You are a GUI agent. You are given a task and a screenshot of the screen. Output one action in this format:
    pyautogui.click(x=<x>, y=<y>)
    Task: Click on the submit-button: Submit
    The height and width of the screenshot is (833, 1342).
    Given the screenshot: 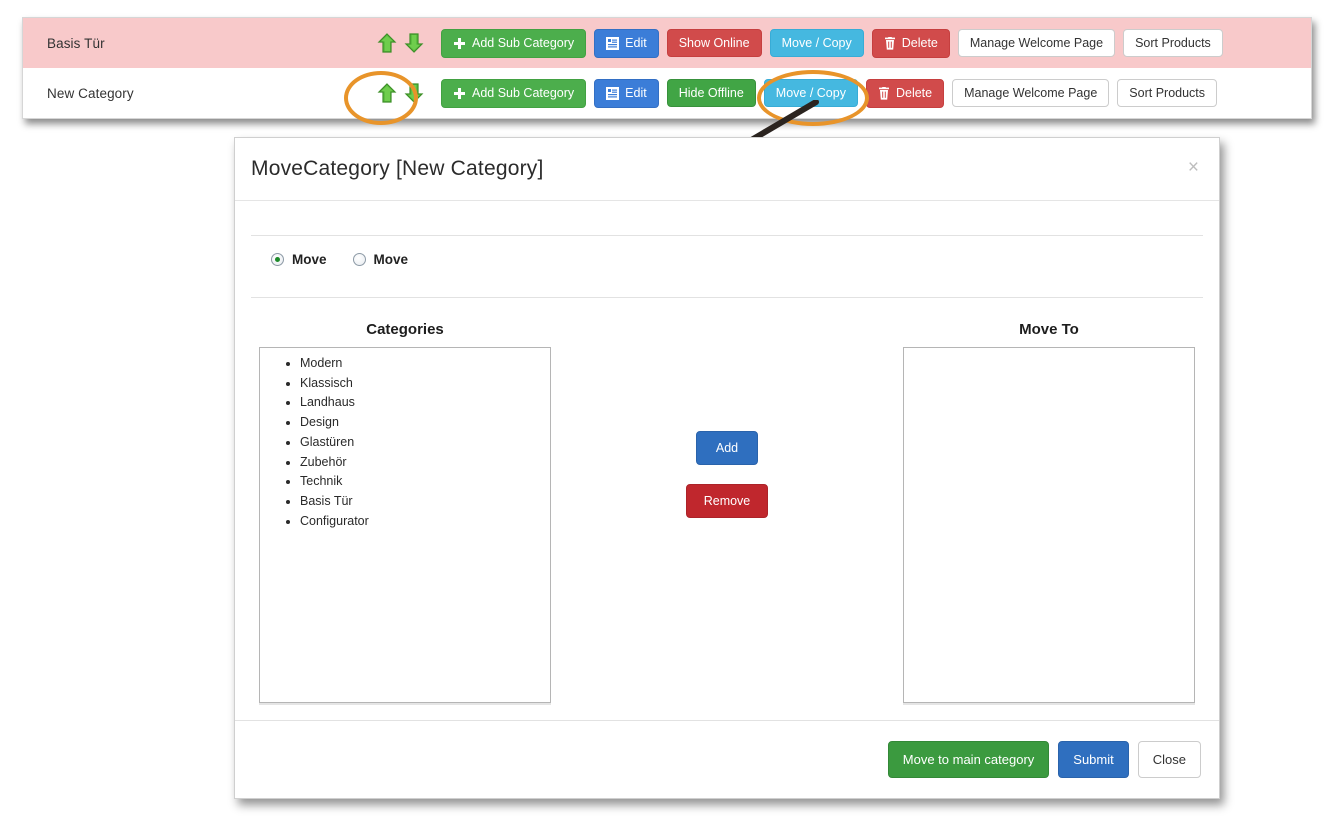 What is the action you would take?
    pyautogui.click(x=1093, y=759)
    